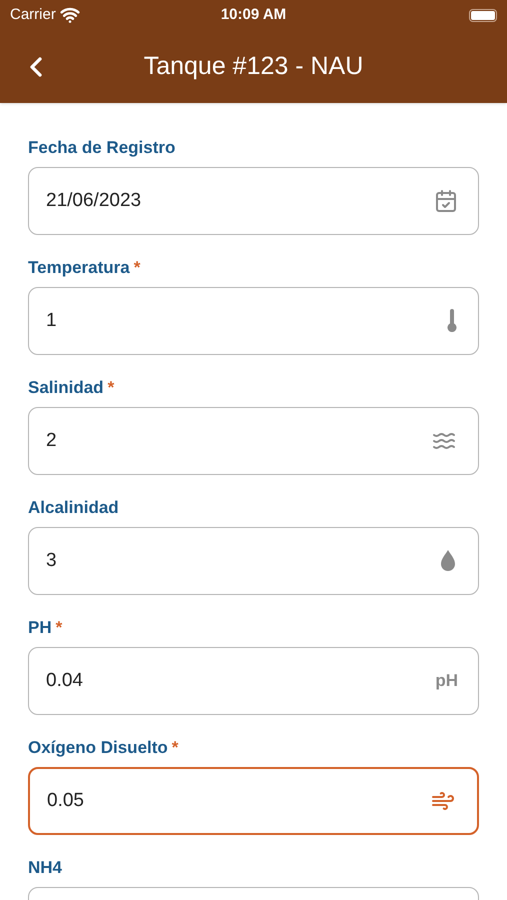 The height and width of the screenshot is (900, 507). I want to click on drop-icon, so click(448, 561).